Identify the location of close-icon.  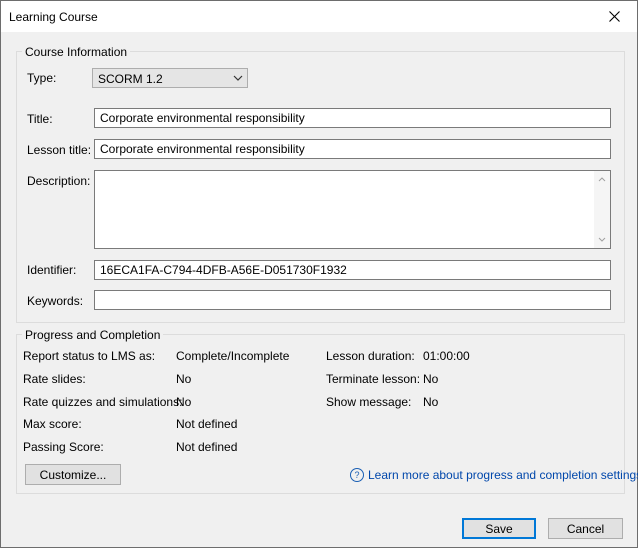
(614, 16).